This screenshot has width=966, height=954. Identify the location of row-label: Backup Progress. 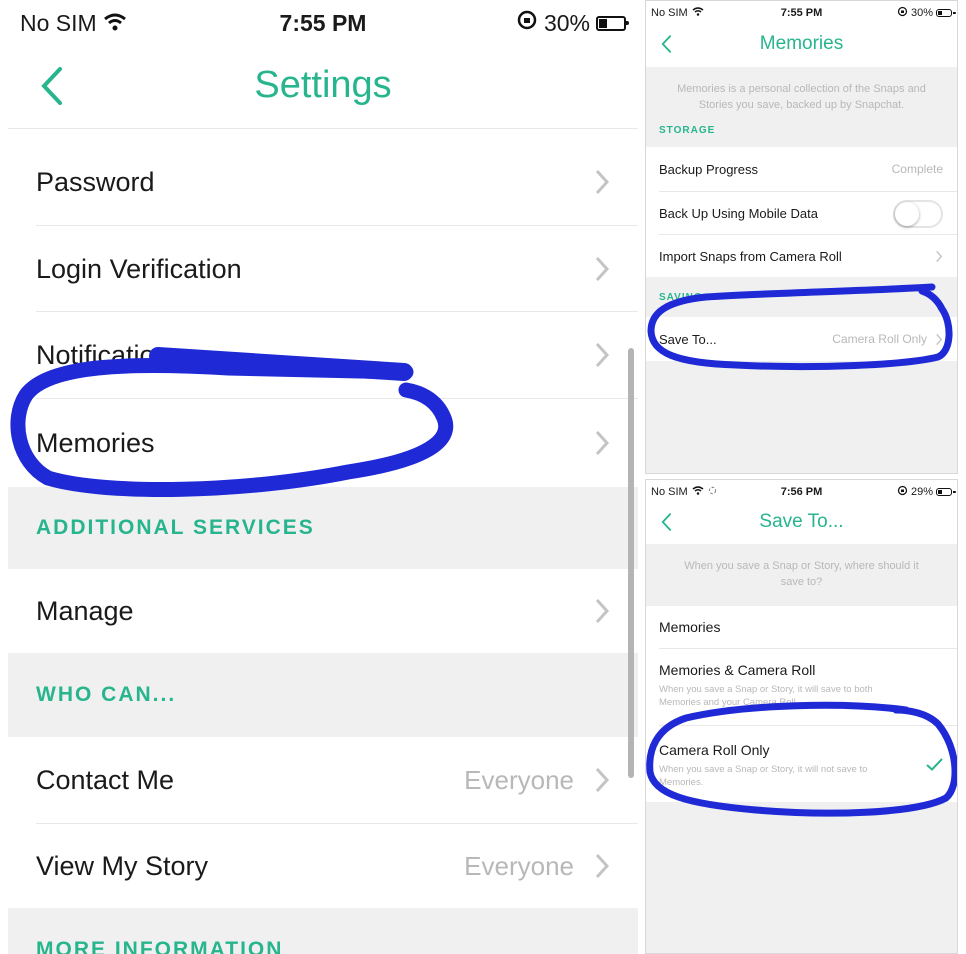
(708, 169).